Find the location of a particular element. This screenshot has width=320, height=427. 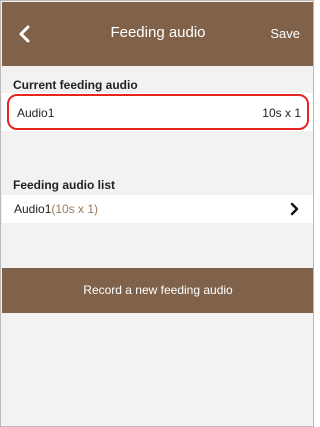

audio-list-section-label: Feeding audio list is located at coordinates (64, 185).